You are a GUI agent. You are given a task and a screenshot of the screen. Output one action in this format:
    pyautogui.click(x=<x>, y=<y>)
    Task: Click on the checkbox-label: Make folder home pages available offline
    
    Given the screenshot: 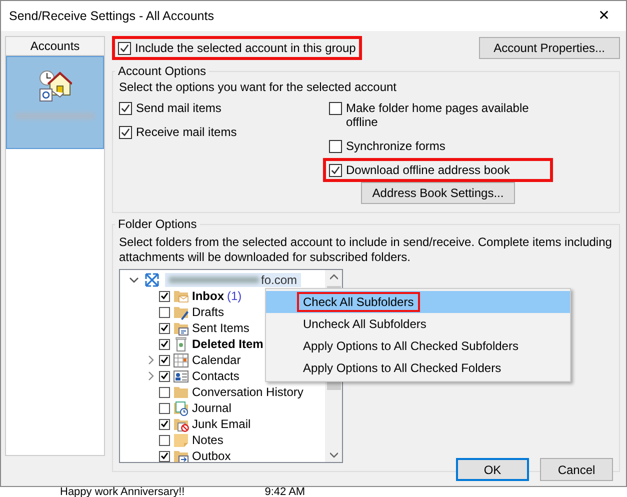 What is the action you would take?
    pyautogui.click(x=438, y=115)
    